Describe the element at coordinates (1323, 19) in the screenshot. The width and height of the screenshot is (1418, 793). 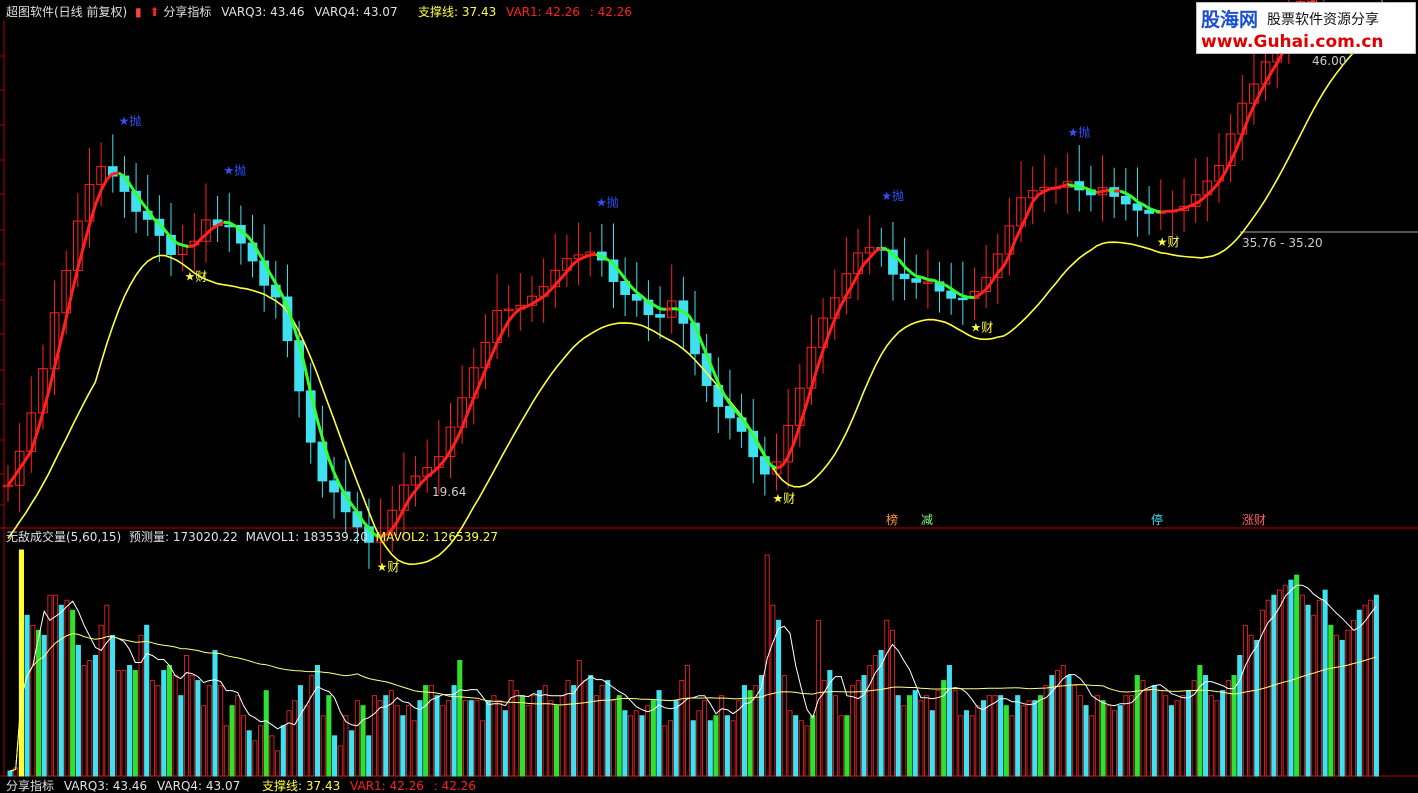
I see `logo-line2: 股票软件资源分享` at that location.